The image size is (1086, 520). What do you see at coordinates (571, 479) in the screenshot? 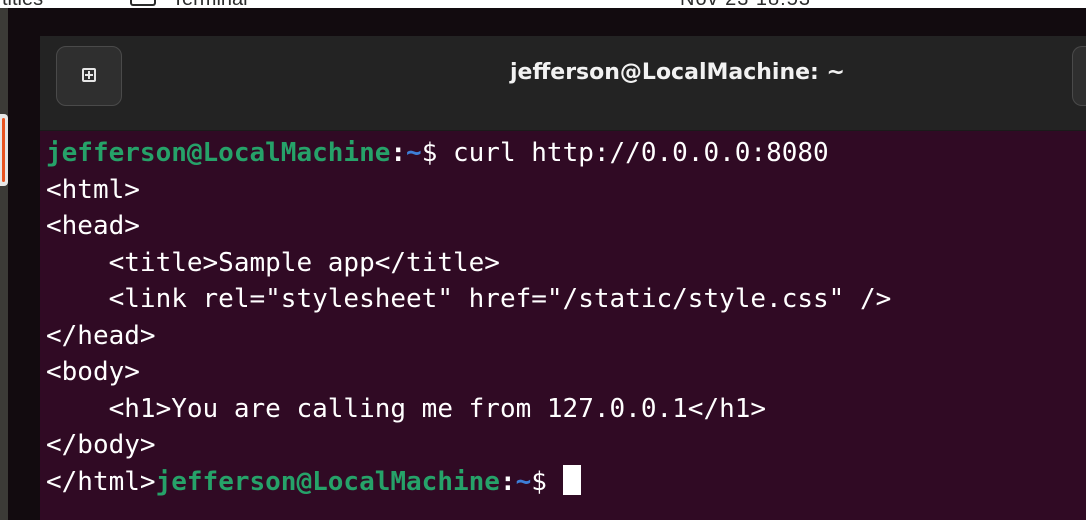
I see `text-cursor` at bounding box center [571, 479].